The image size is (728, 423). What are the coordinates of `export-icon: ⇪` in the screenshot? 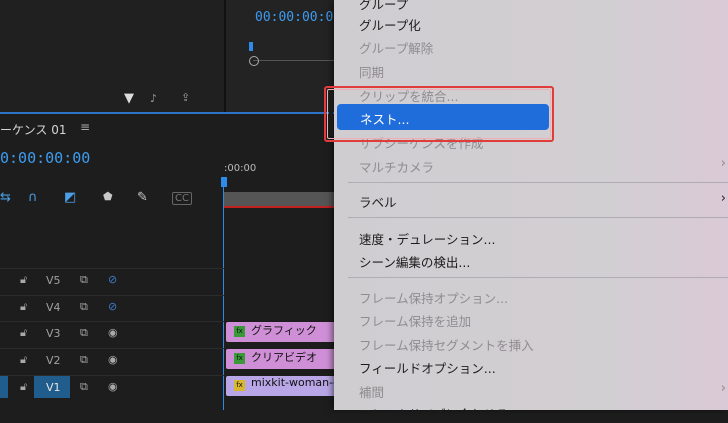 It's located at (185, 97).